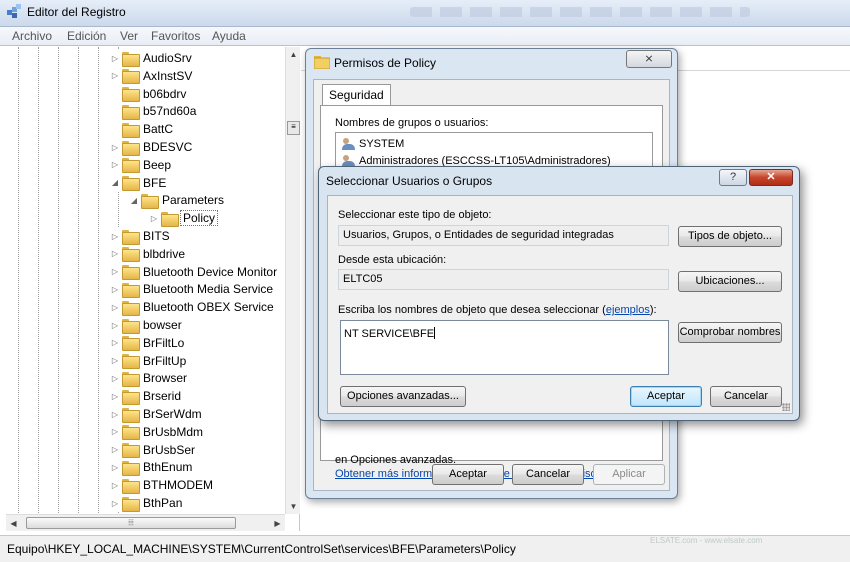 The height and width of the screenshot is (562, 850). Describe the element at coordinates (786, 407) in the screenshot. I see `resize-grip-icon` at that location.